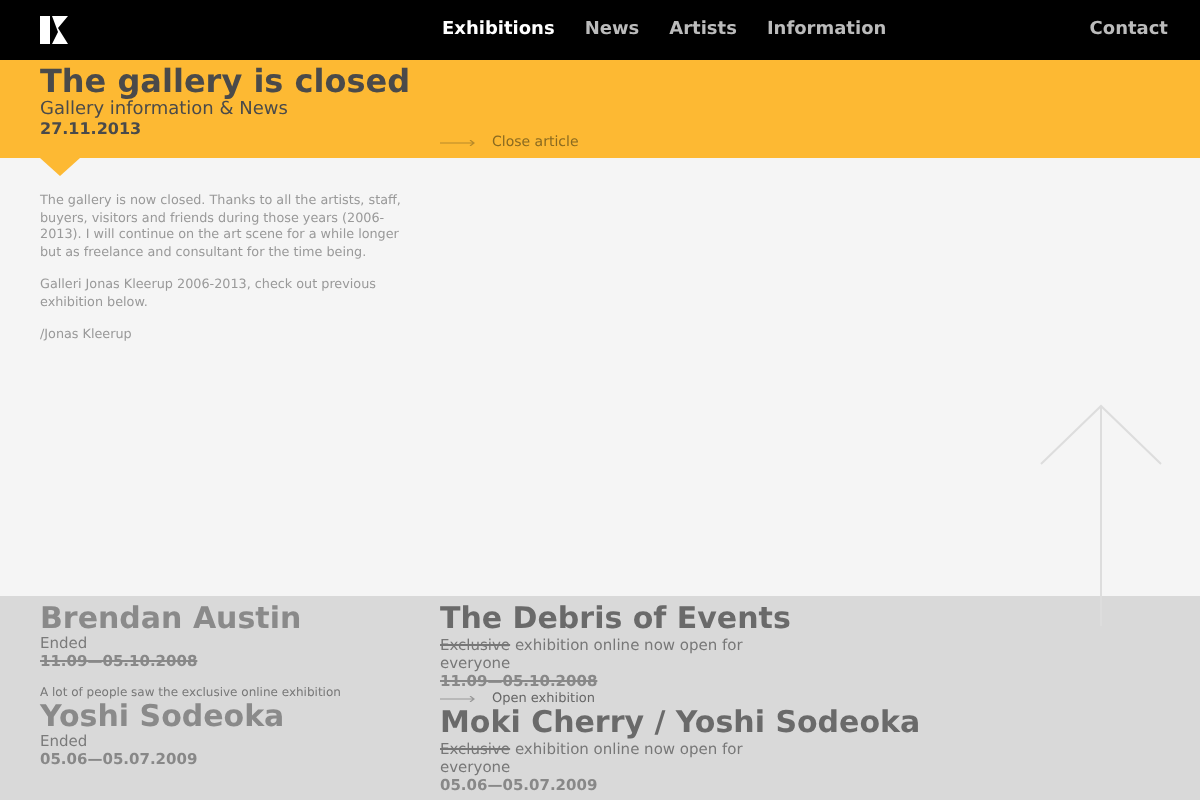  Describe the element at coordinates (826, 30) in the screenshot. I see `nav-link: Information` at that location.